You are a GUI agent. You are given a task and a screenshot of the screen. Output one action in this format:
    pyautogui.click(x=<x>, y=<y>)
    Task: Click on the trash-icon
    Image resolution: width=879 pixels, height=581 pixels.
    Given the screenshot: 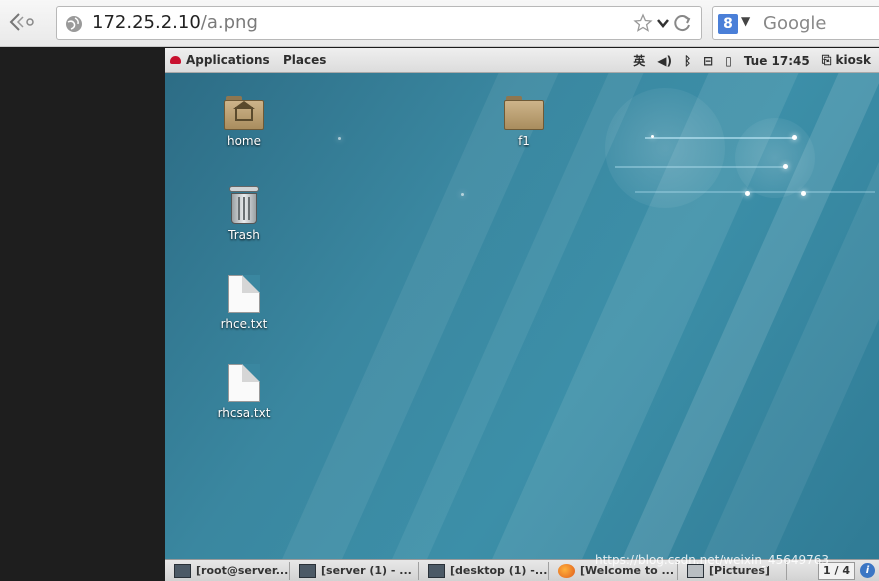 What is the action you would take?
    pyautogui.click(x=244, y=205)
    